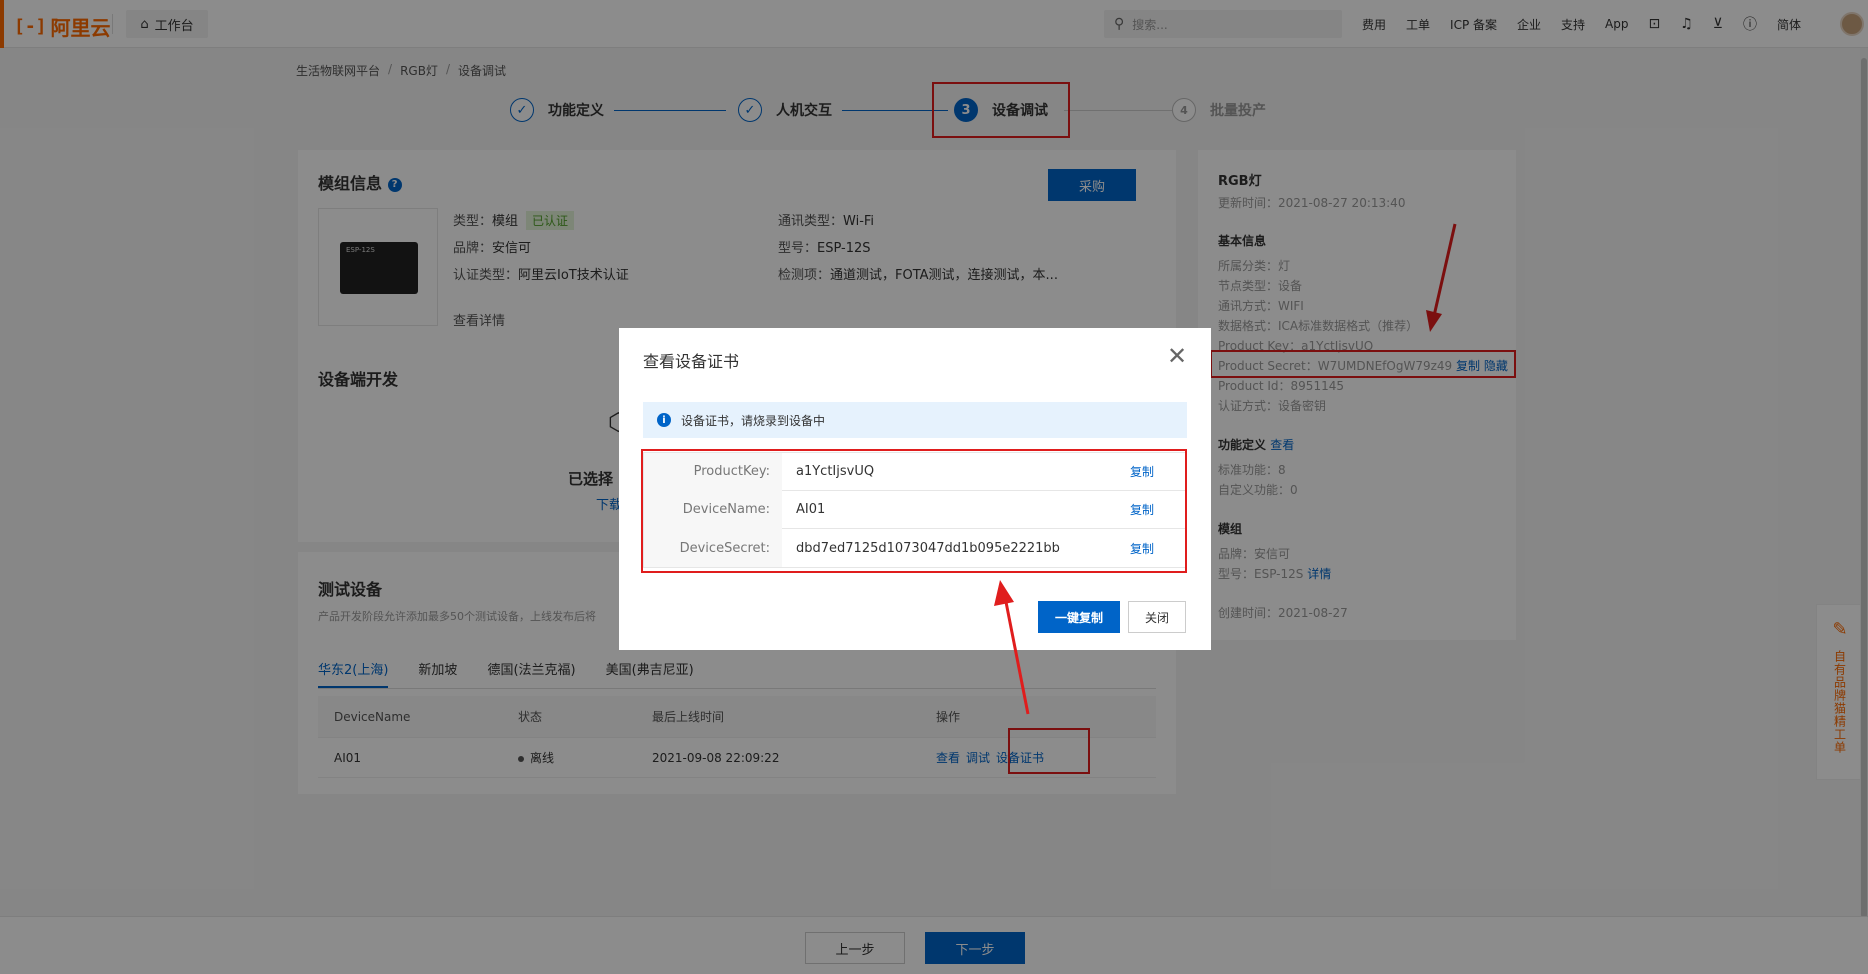  I want to click on notice-text: 设备证书，请烧录到设备中, so click(753, 420).